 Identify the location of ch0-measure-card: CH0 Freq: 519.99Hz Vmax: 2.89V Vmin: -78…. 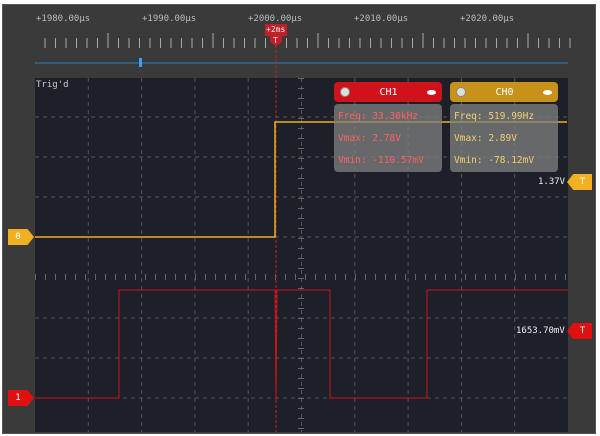
(504, 127).